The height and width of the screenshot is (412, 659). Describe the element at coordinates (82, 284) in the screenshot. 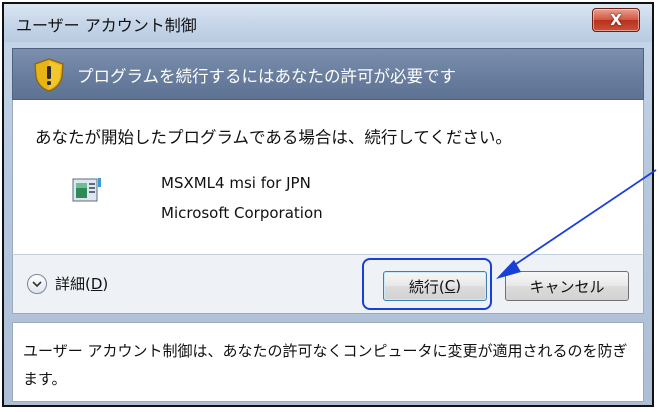

I see `details-label: 詳細(D)` at that location.